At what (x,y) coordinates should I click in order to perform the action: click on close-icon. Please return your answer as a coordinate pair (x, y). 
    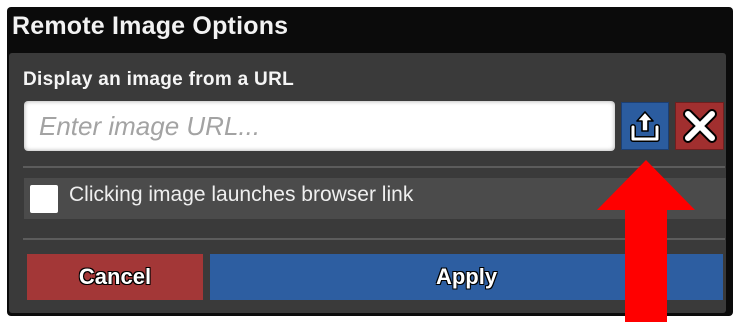
    Looking at the image, I should click on (699, 126).